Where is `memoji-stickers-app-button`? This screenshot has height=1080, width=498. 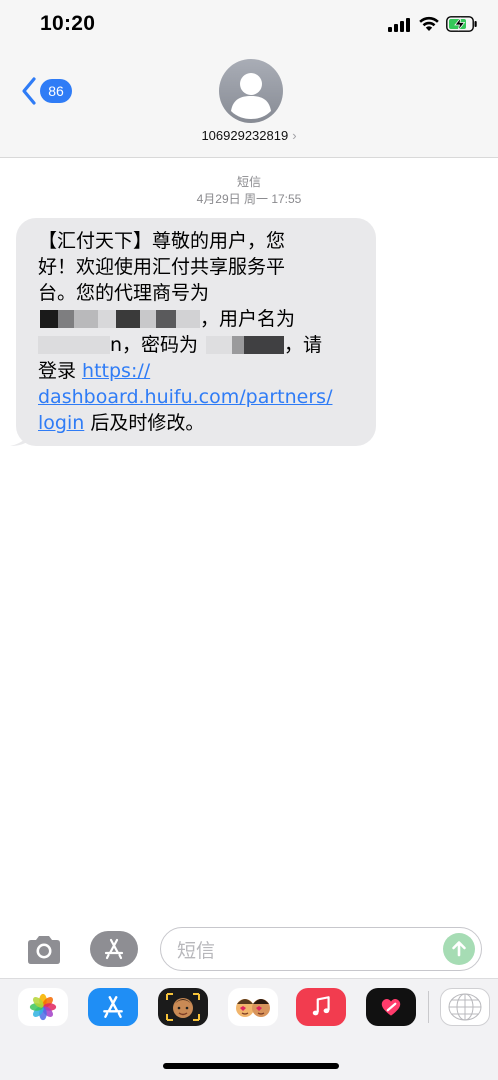
memoji-stickers-app-button is located at coordinates (253, 1007).